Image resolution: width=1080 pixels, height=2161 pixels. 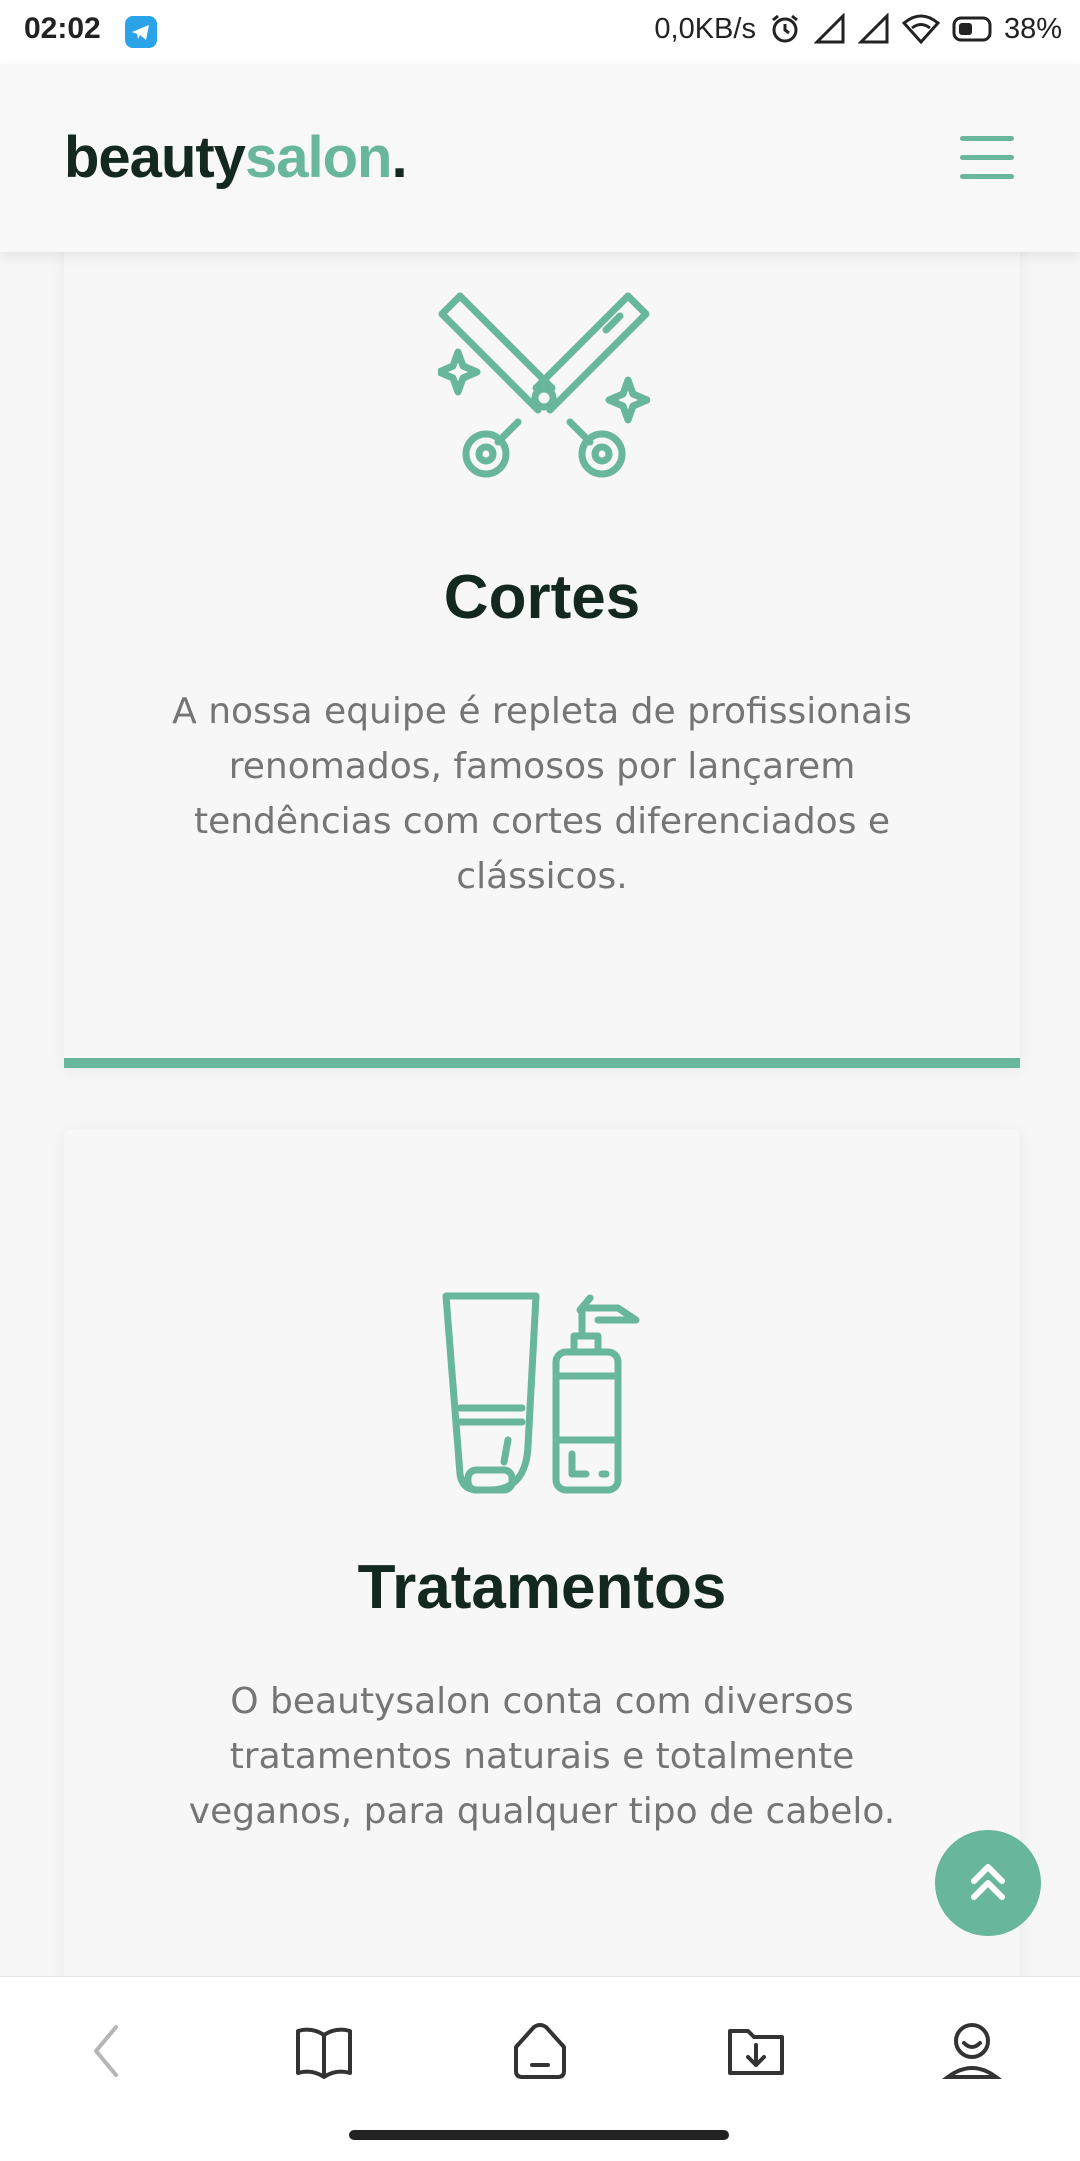 What do you see at coordinates (108, 2051) in the screenshot?
I see `back-icon` at bounding box center [108, 2051].